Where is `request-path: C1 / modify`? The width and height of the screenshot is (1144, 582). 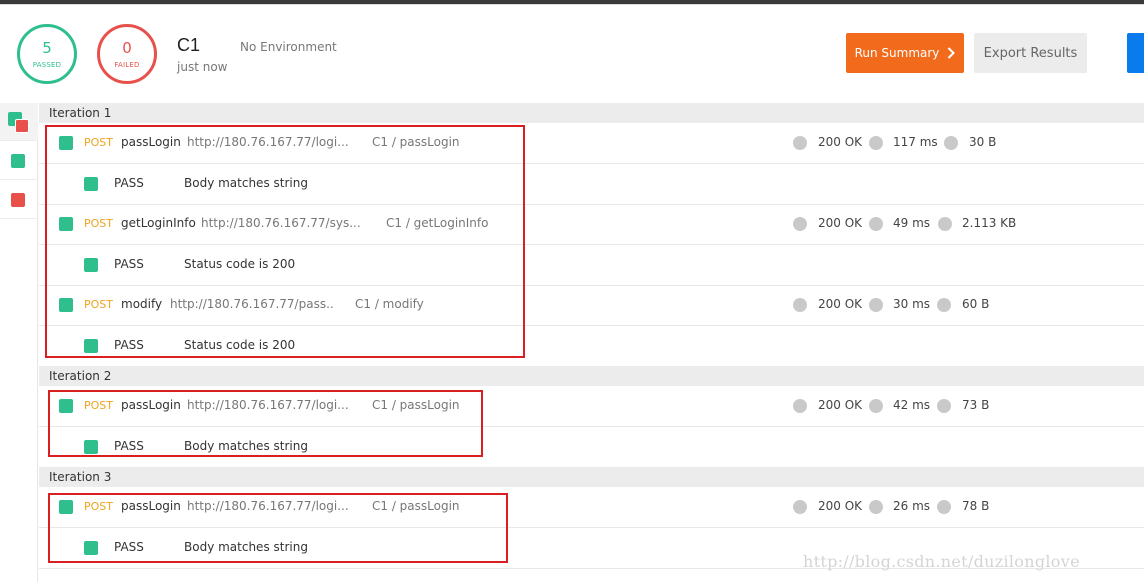 request-path: C1 / modify is located at coordinates (389, 304).